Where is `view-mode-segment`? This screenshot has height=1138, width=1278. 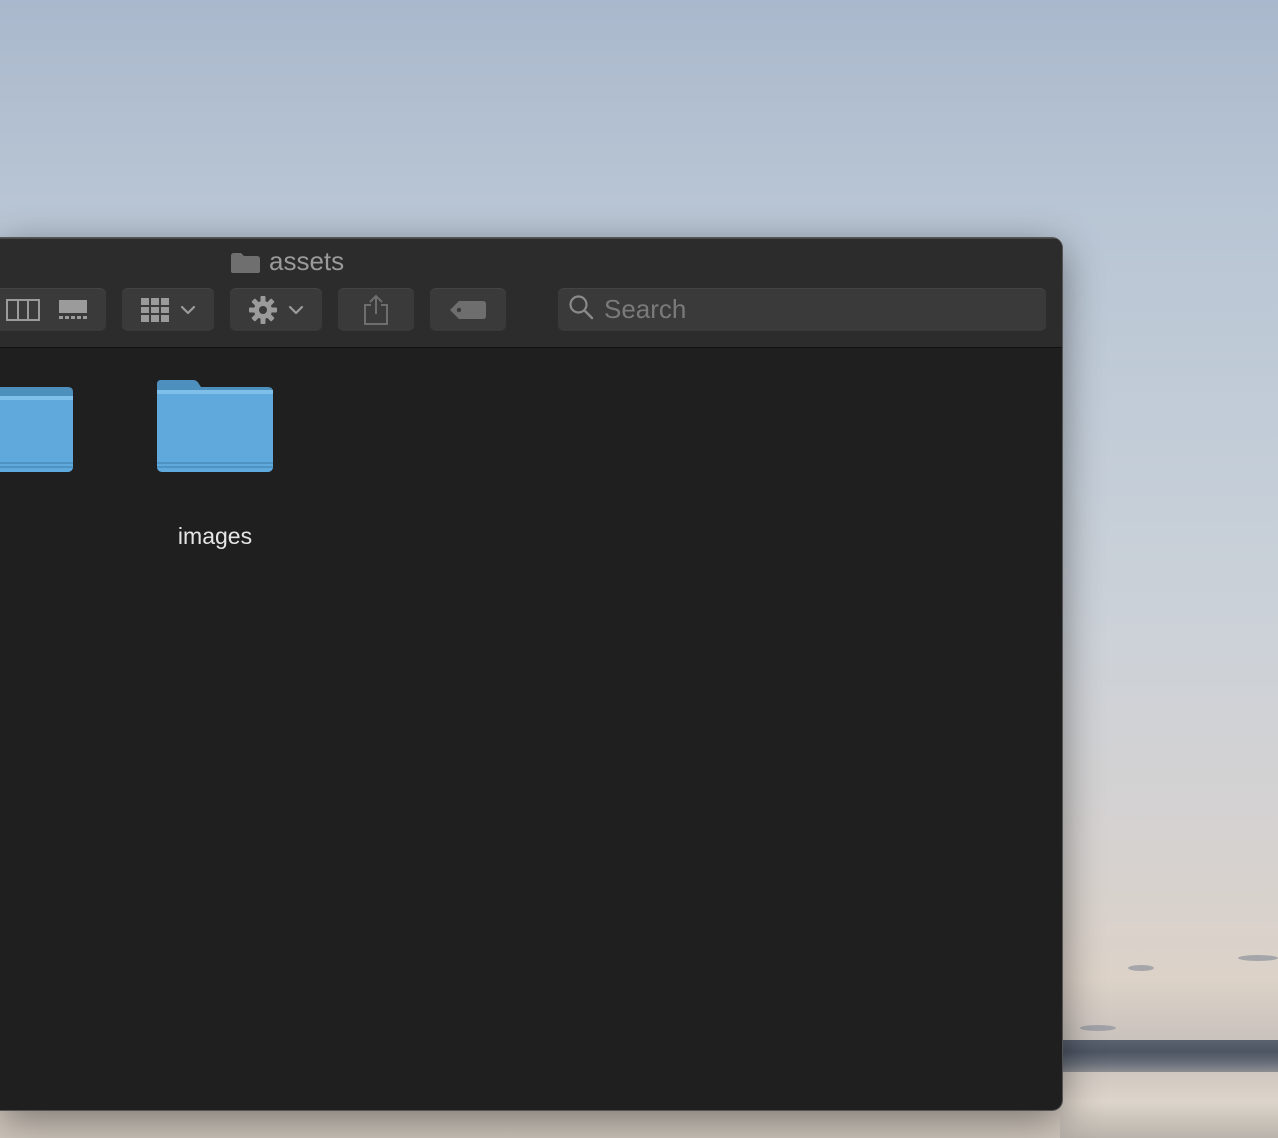 view-mode-segment is located at coordinates (53, 309).